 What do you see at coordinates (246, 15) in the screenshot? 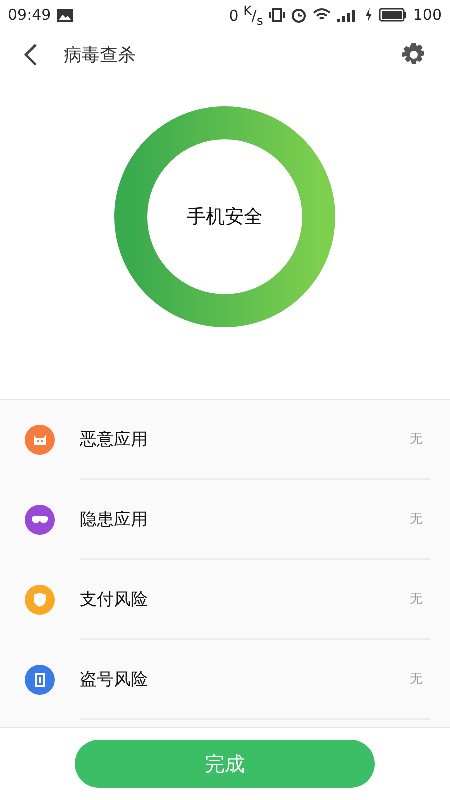
I see `network-speed: 0 $^{K}$/$_{s}$` at bounding box center [246, 15].